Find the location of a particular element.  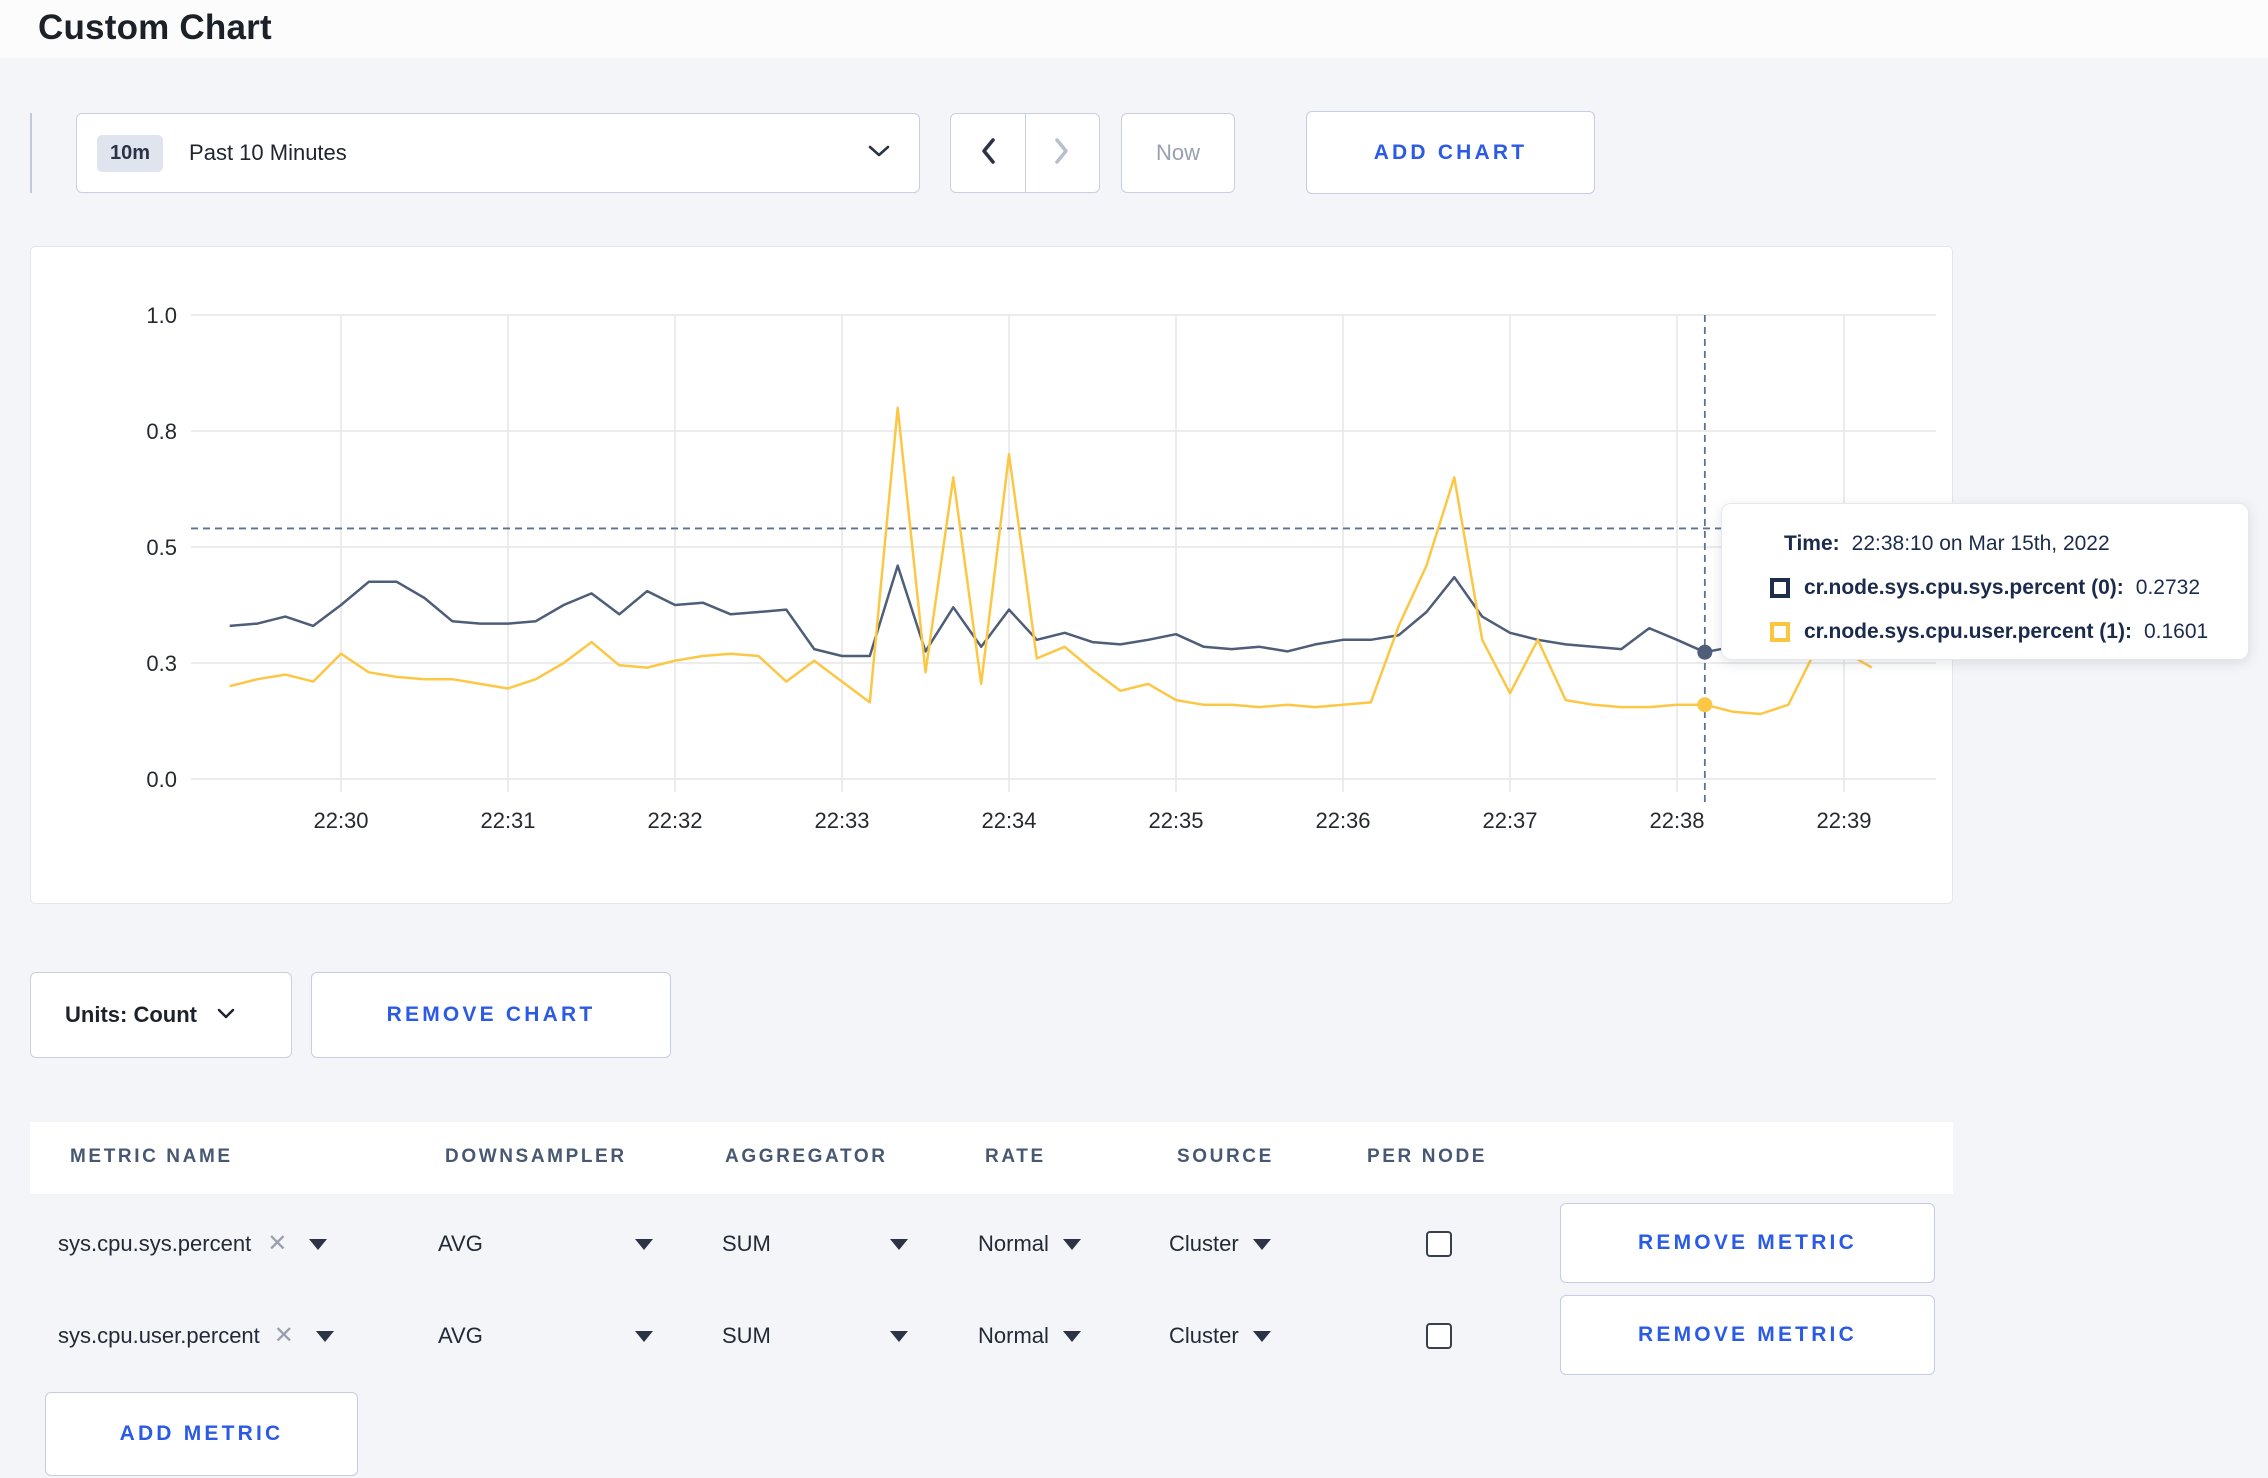

svg-text: 1.0 is located at coordinates (161, 315).